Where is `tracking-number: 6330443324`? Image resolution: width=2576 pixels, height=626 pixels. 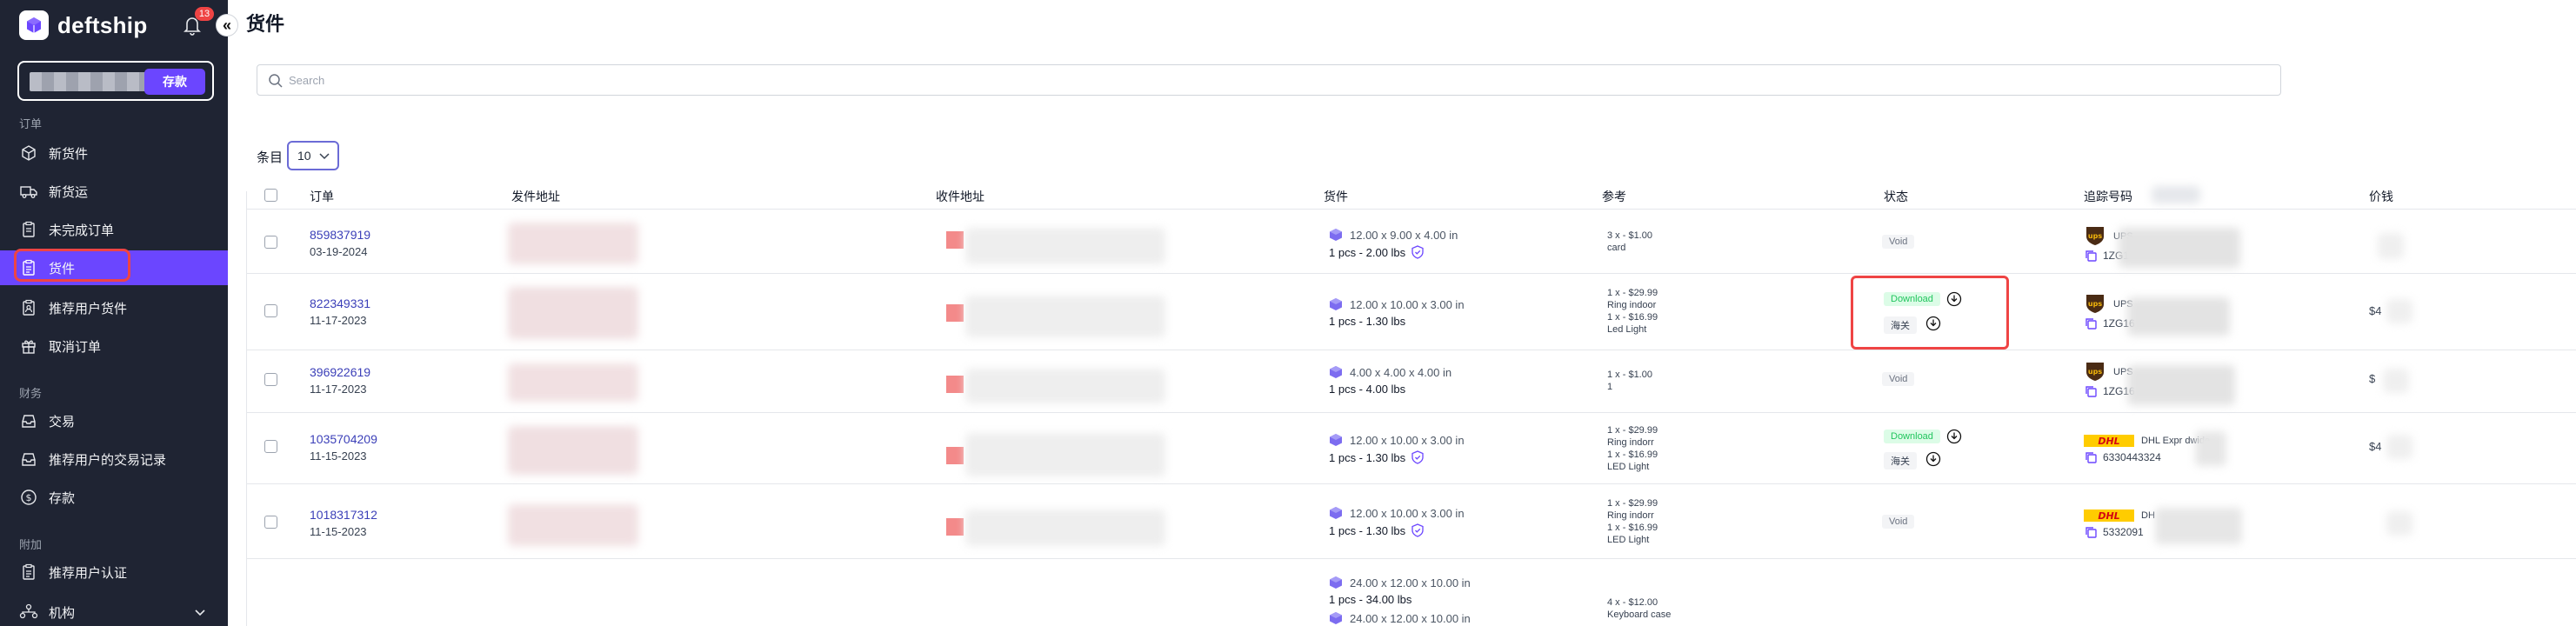 tracking-number: 6330443324 is located at coordinates (2132, 457).